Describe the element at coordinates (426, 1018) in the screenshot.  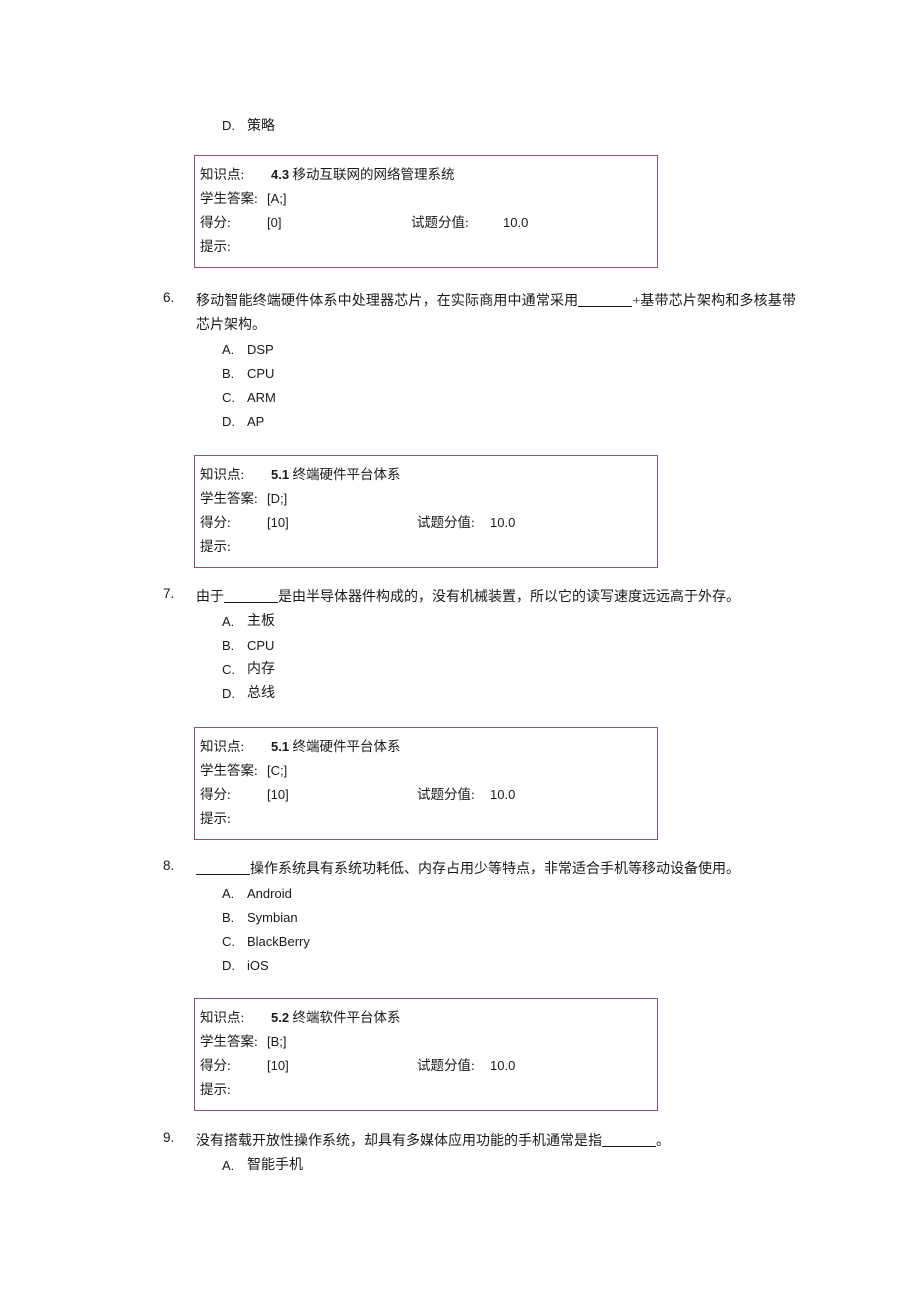
I see `knowledge-point-row: 知识点: 5.2 终端软件平台体系` at that location.